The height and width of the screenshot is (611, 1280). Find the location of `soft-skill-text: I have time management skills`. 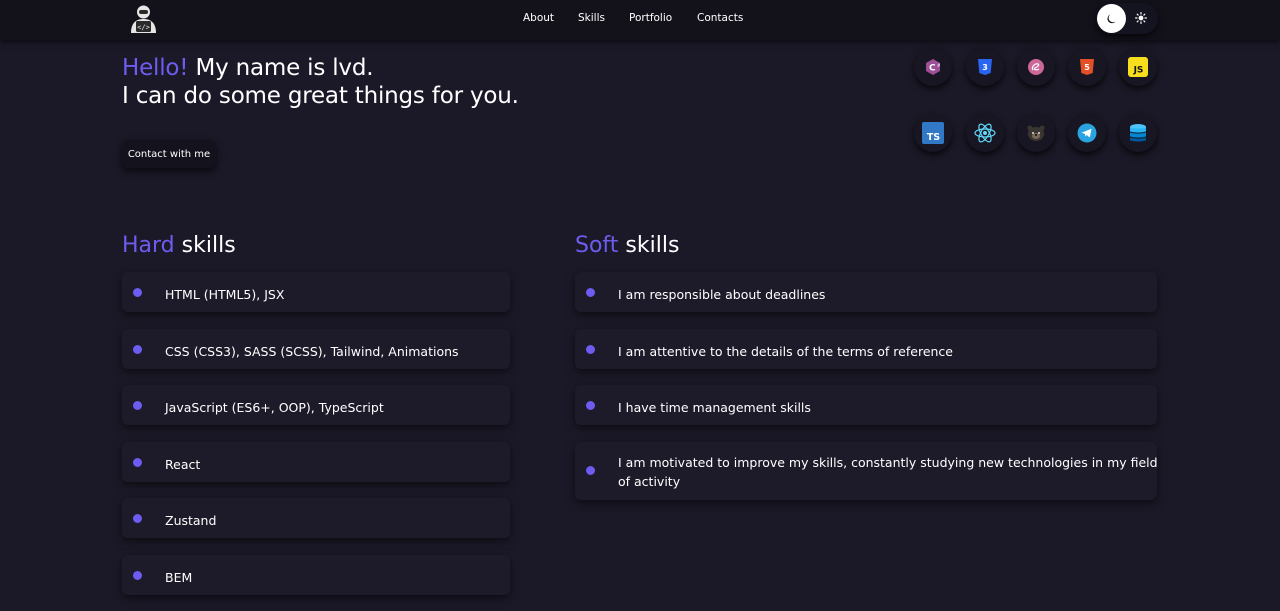

soft-skill-text: I have time management skills is located at coordinates (714, 407).